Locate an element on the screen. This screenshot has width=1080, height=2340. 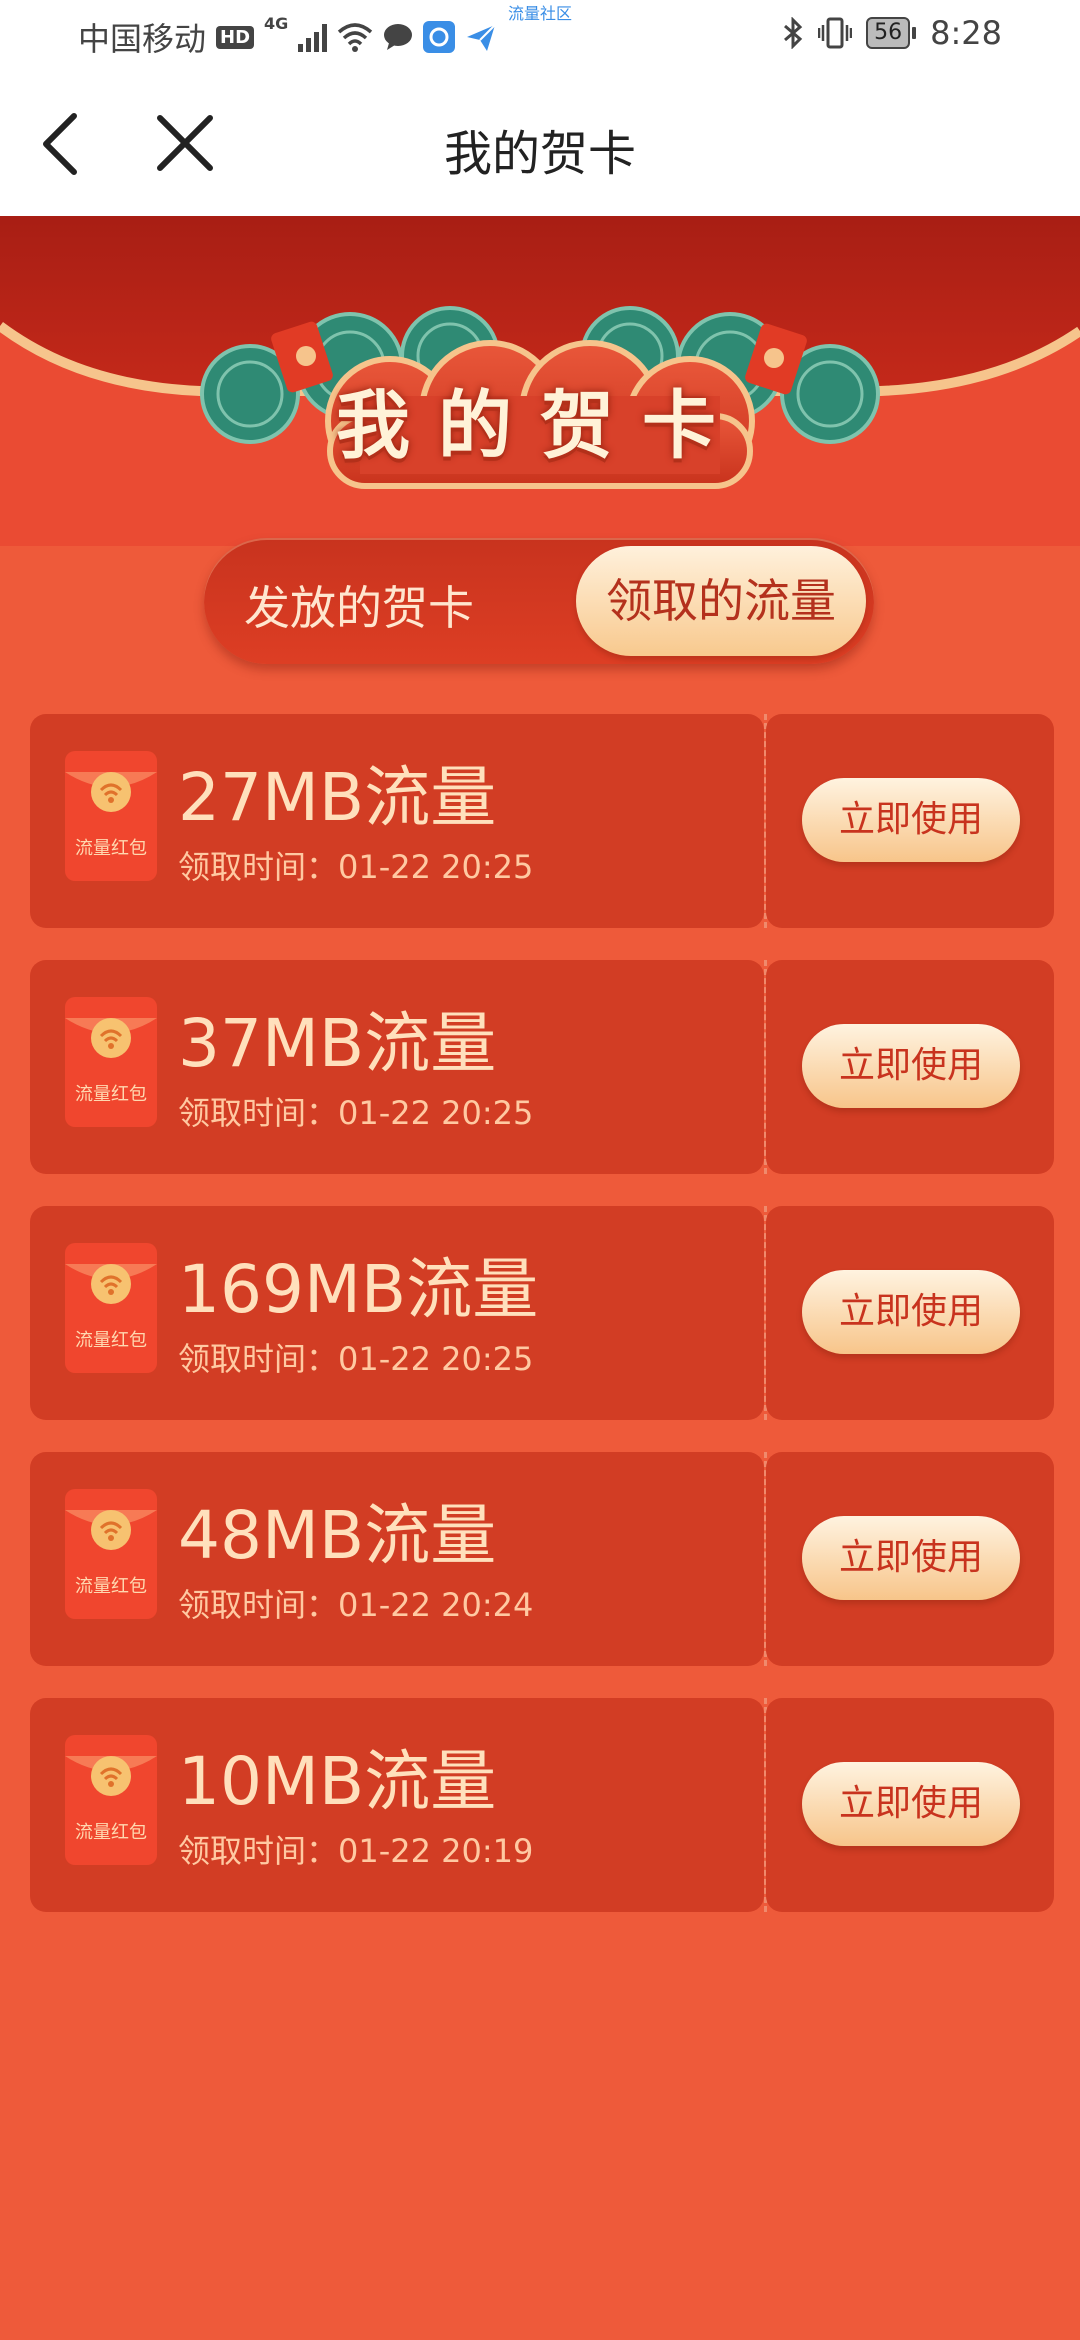
tab-switcher: 发放的贺卡 领取的流量 is located at coordinates (539, 601).